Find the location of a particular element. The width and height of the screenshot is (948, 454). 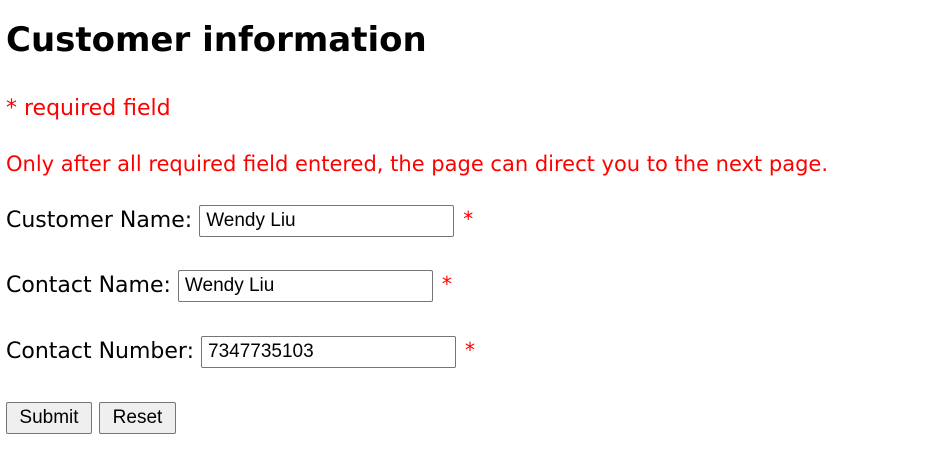

contact-name-row: Contact Name: * is located at coordinates (229, 286).